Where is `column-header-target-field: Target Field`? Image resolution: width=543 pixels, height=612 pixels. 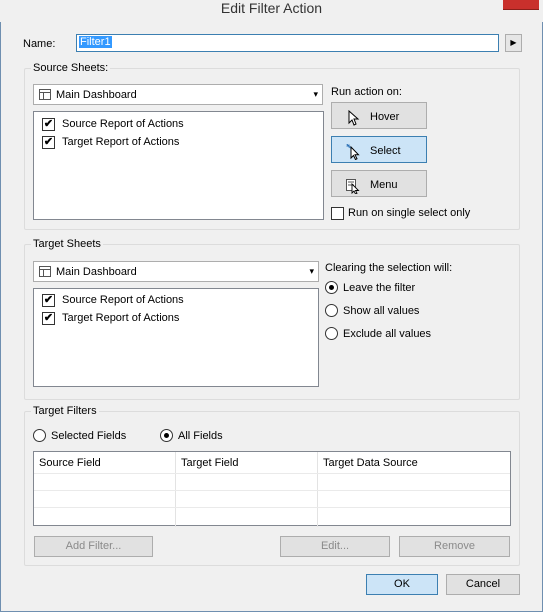
column-header-target-field: Target Field is located at coordinates (209, 463).